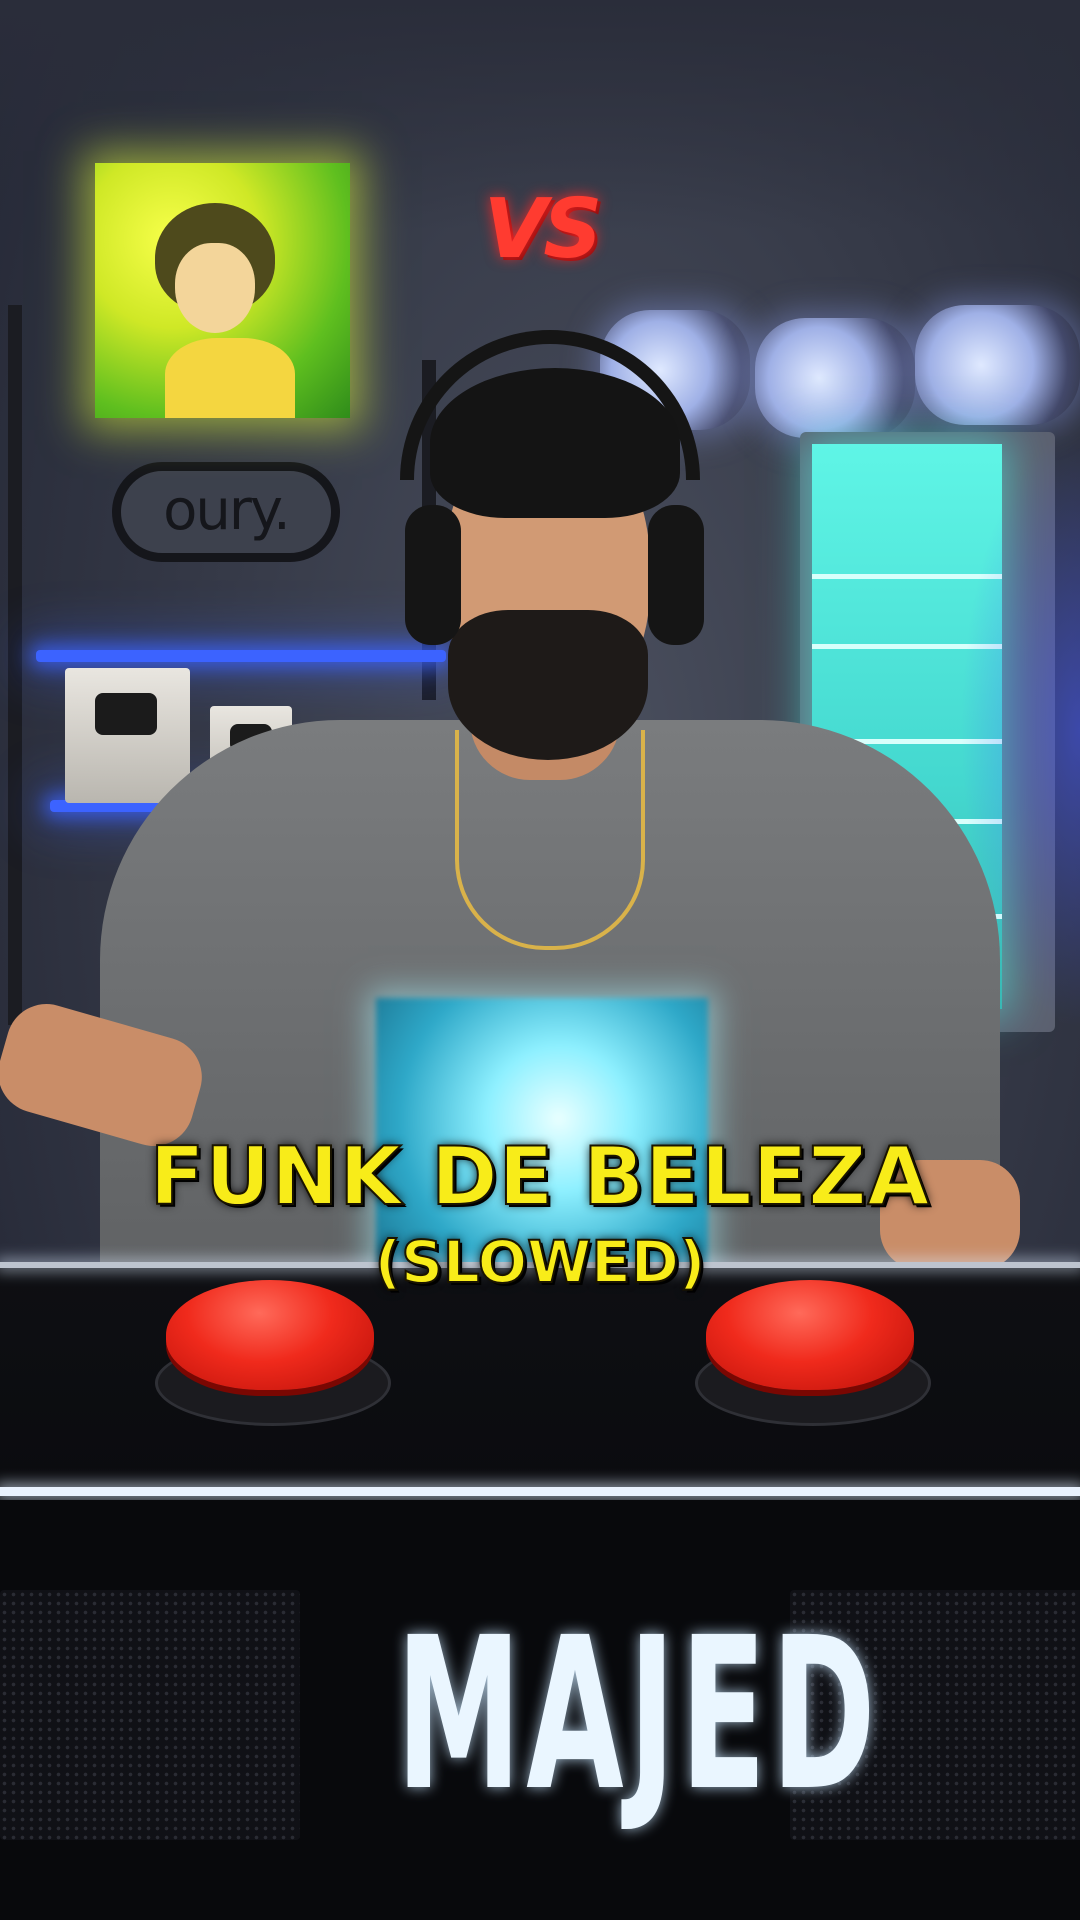 The width and height of the screenshot is (1080, 1920). Describe the element at coordinates (540, 1491) in the screenshot. I see `desk-light-strip-front` at that location.